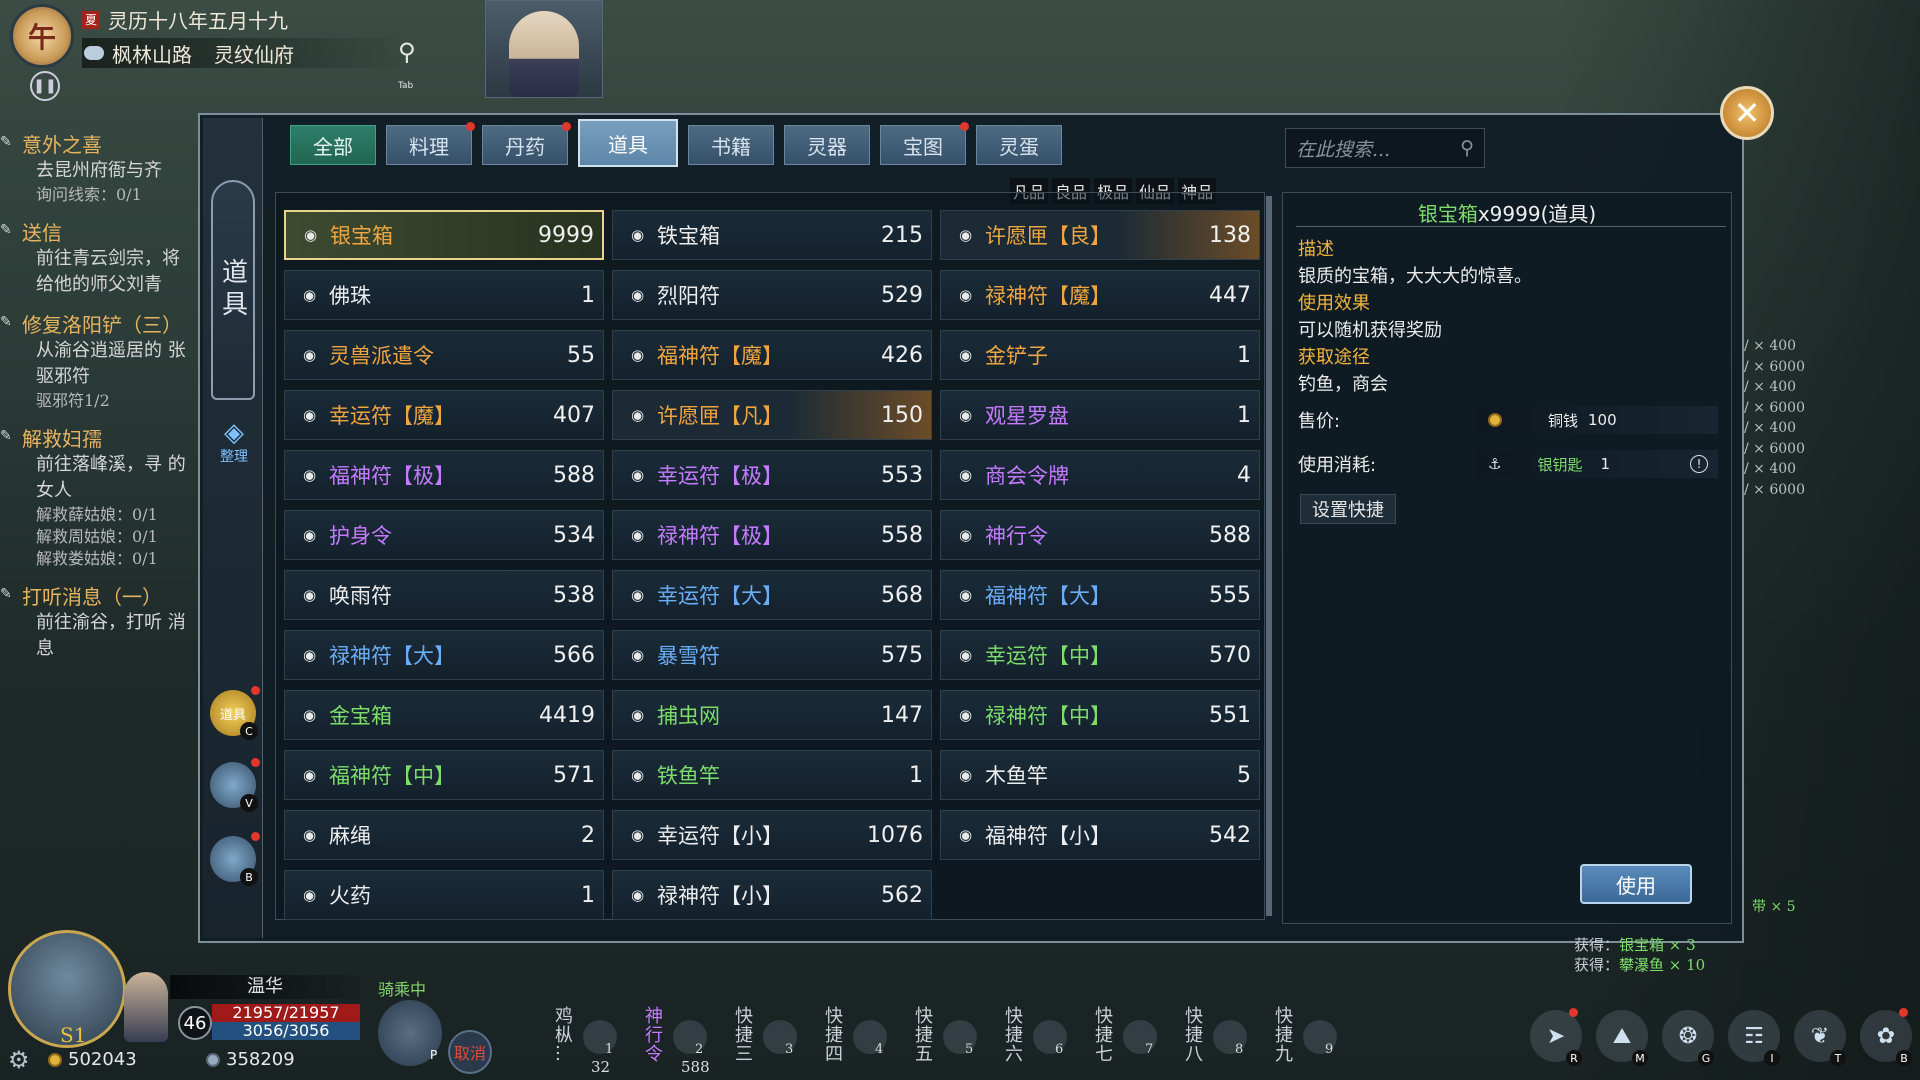  I want to click on hotbar-label: 神行令, so click(652, 1034).